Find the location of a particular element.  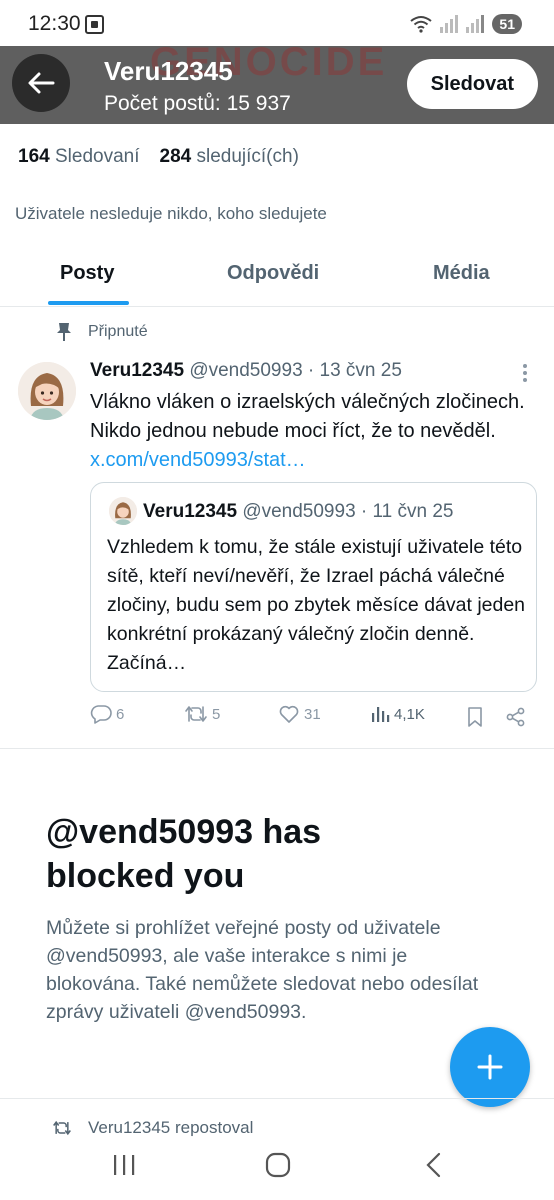

compose-button is located at coordinates (490, 1067).